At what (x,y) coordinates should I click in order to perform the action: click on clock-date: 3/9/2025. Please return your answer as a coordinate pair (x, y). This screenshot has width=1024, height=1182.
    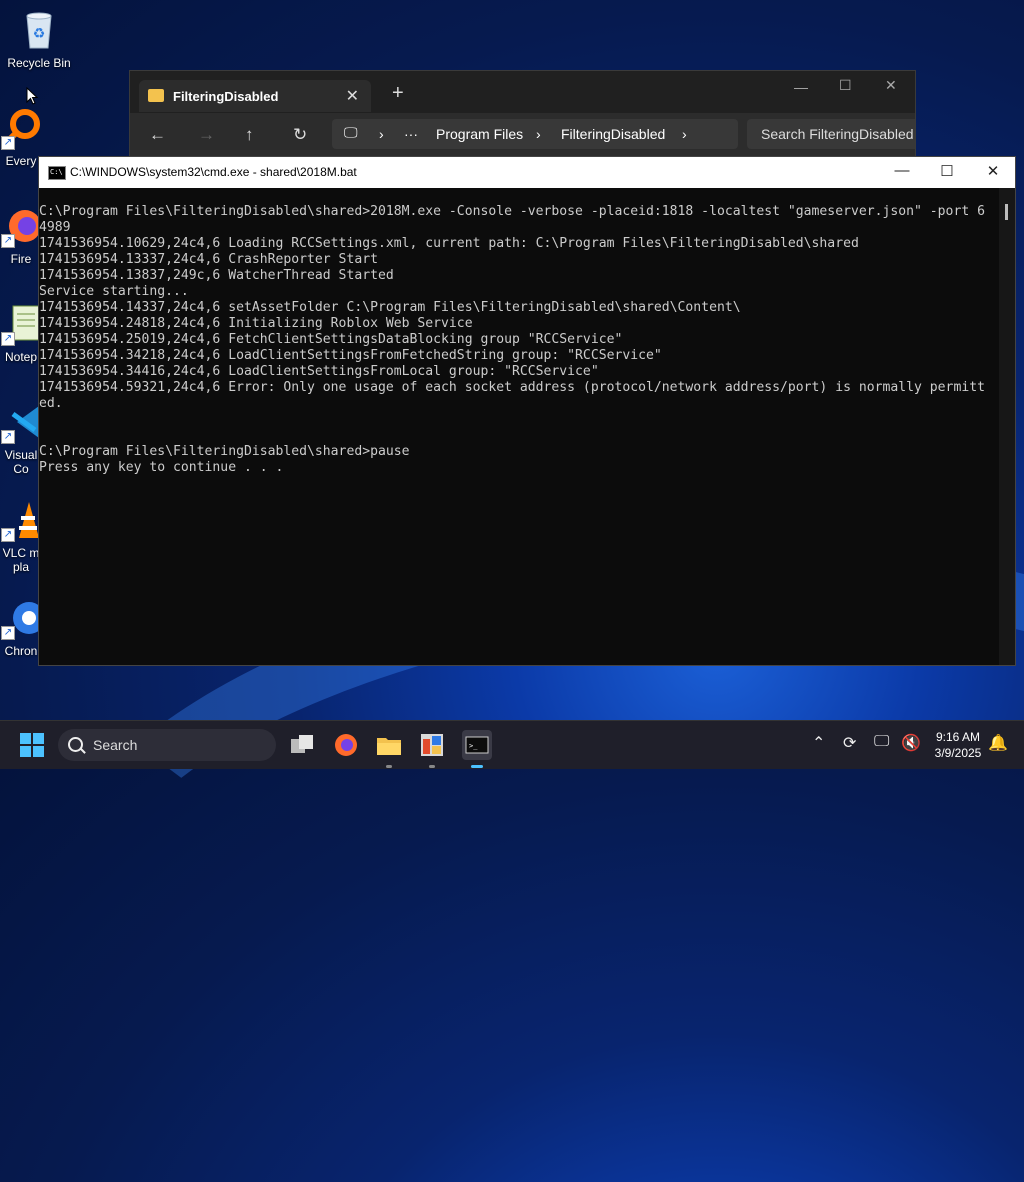
    Looking at the image, I should click on (958, 753).